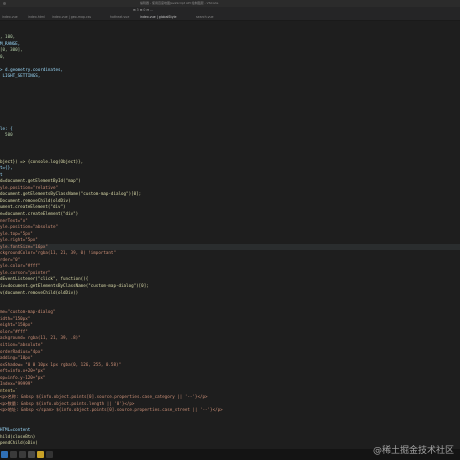 This screenshot has width=460, height=460. I want to click on window-title: 编辑器 - 使用百度地图JavaScript API 绘制图层 - VSCode, so click(179, 3).